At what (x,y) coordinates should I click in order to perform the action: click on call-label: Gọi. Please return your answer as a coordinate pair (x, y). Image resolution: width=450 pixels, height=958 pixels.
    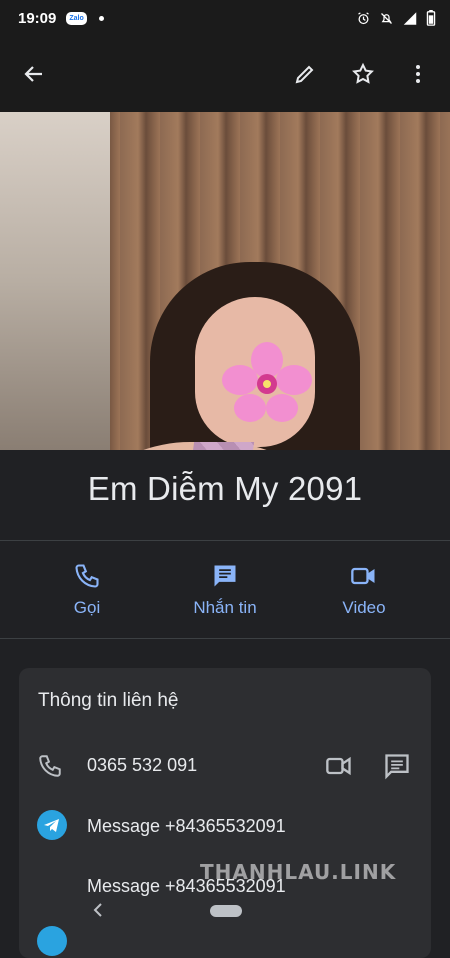
    Looking at the image, I should click on (87, 607).